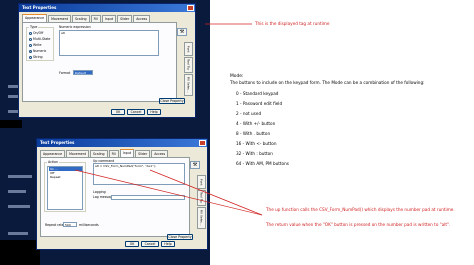 This screenshot has height=265, width=474. I want to click on radio-write: Write, so click(35, 45).